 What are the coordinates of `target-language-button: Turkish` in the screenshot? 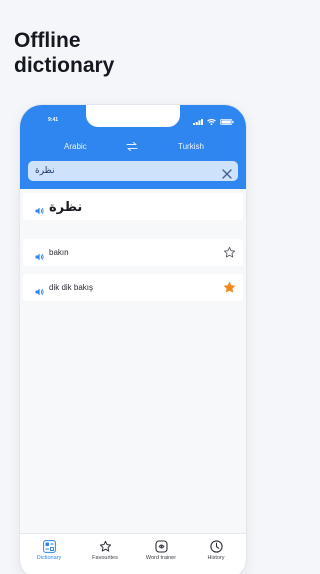 It's located at (191, 146).